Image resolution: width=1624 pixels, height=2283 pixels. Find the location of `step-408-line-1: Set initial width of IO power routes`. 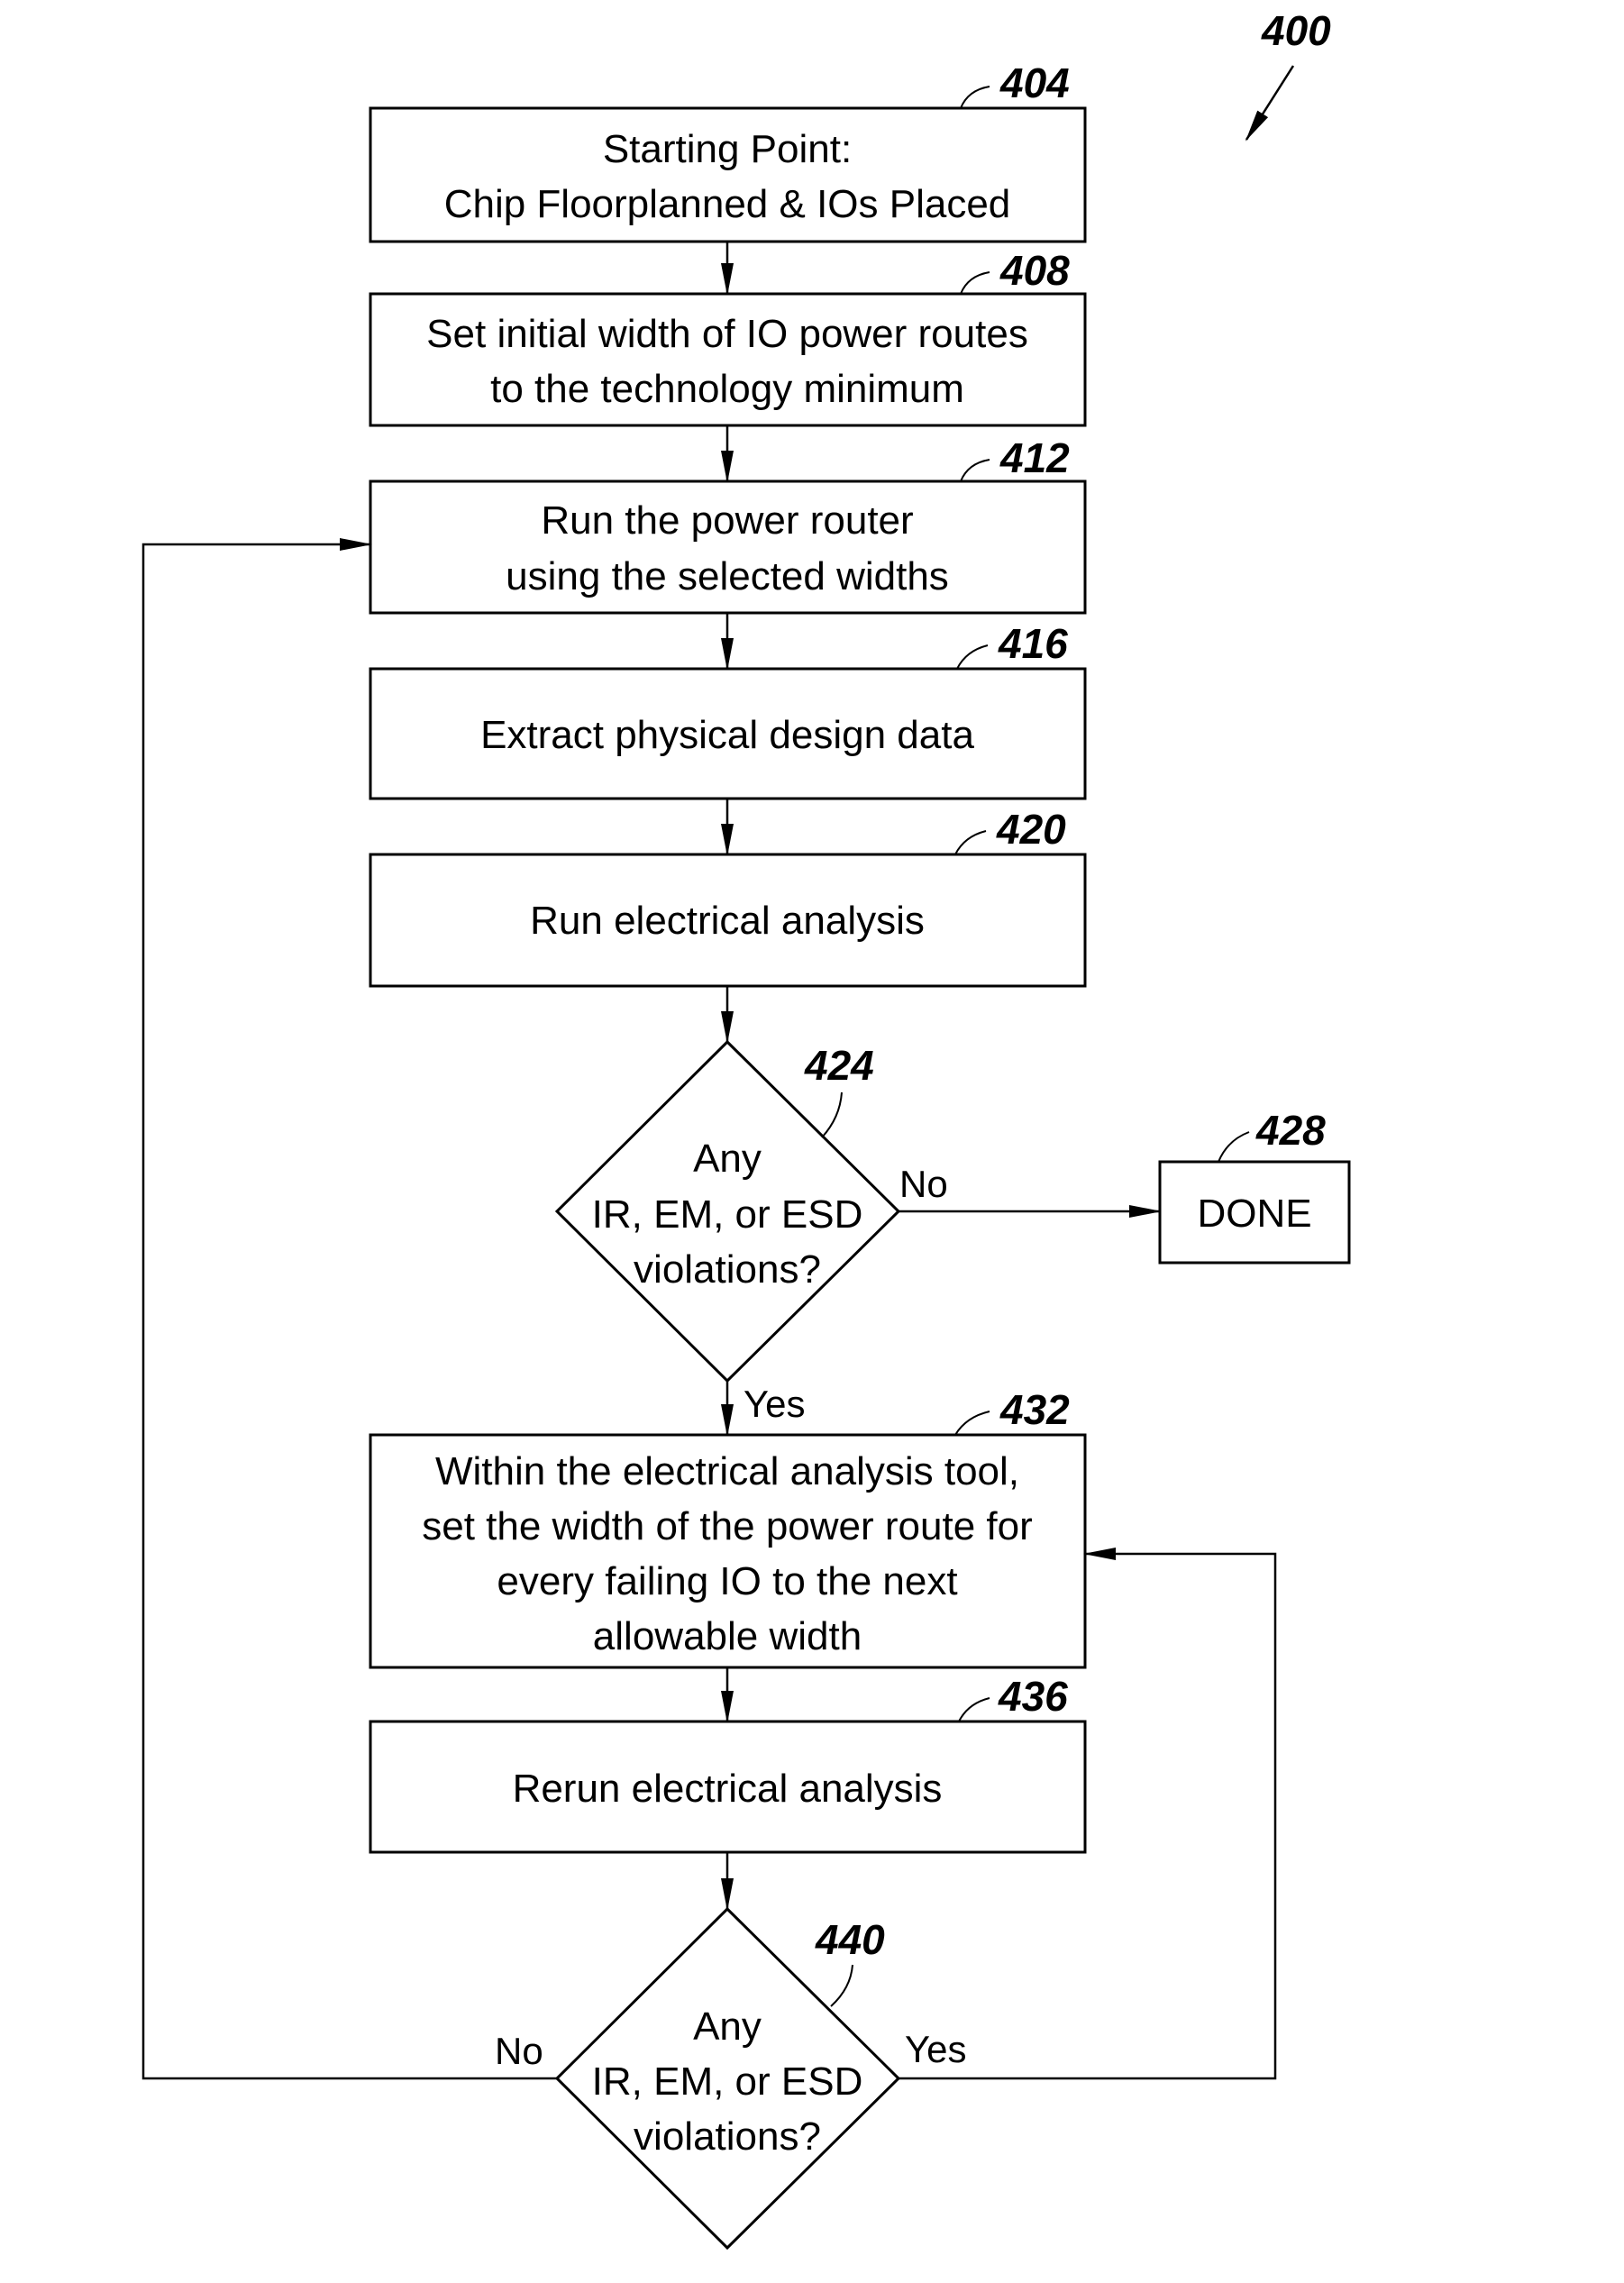

step-408-line-1: Set initial width of IO power routes is located at coordinates (727, 334).